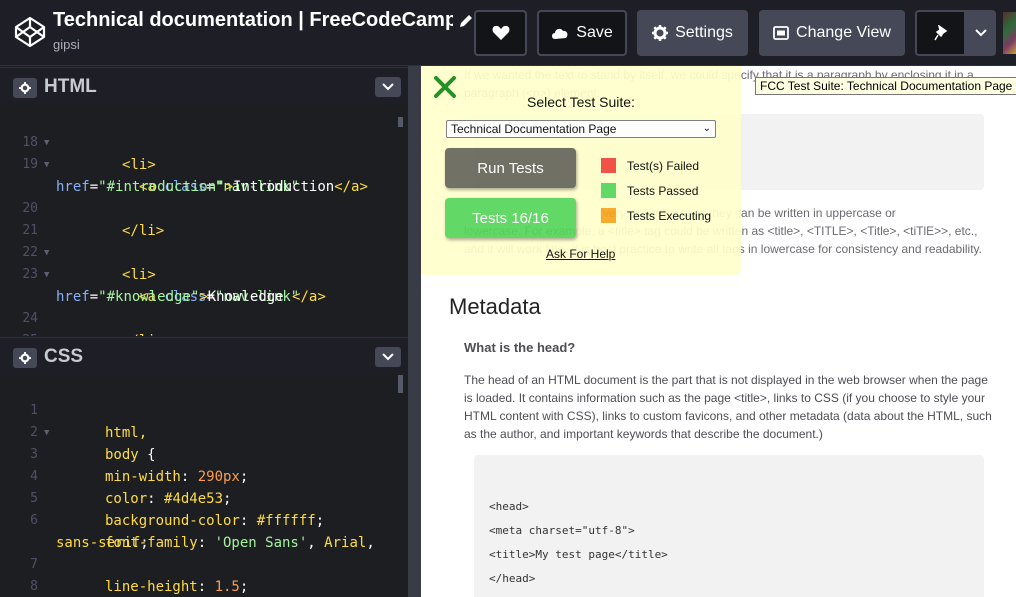 This screenshot has width=1016, height=597. What do you see at coordinates (608, 165) in the screenshot?
I see `failed-swatch` at bounding box center [608, 165].